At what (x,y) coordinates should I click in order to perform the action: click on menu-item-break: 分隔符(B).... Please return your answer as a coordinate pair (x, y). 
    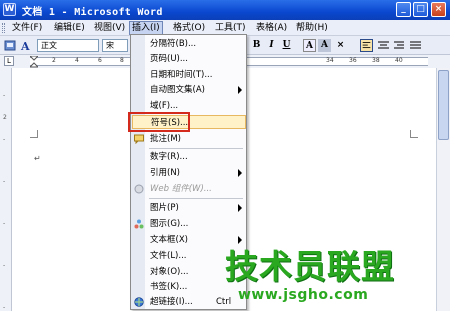
    Looking at the image, I should click on (189, 44).